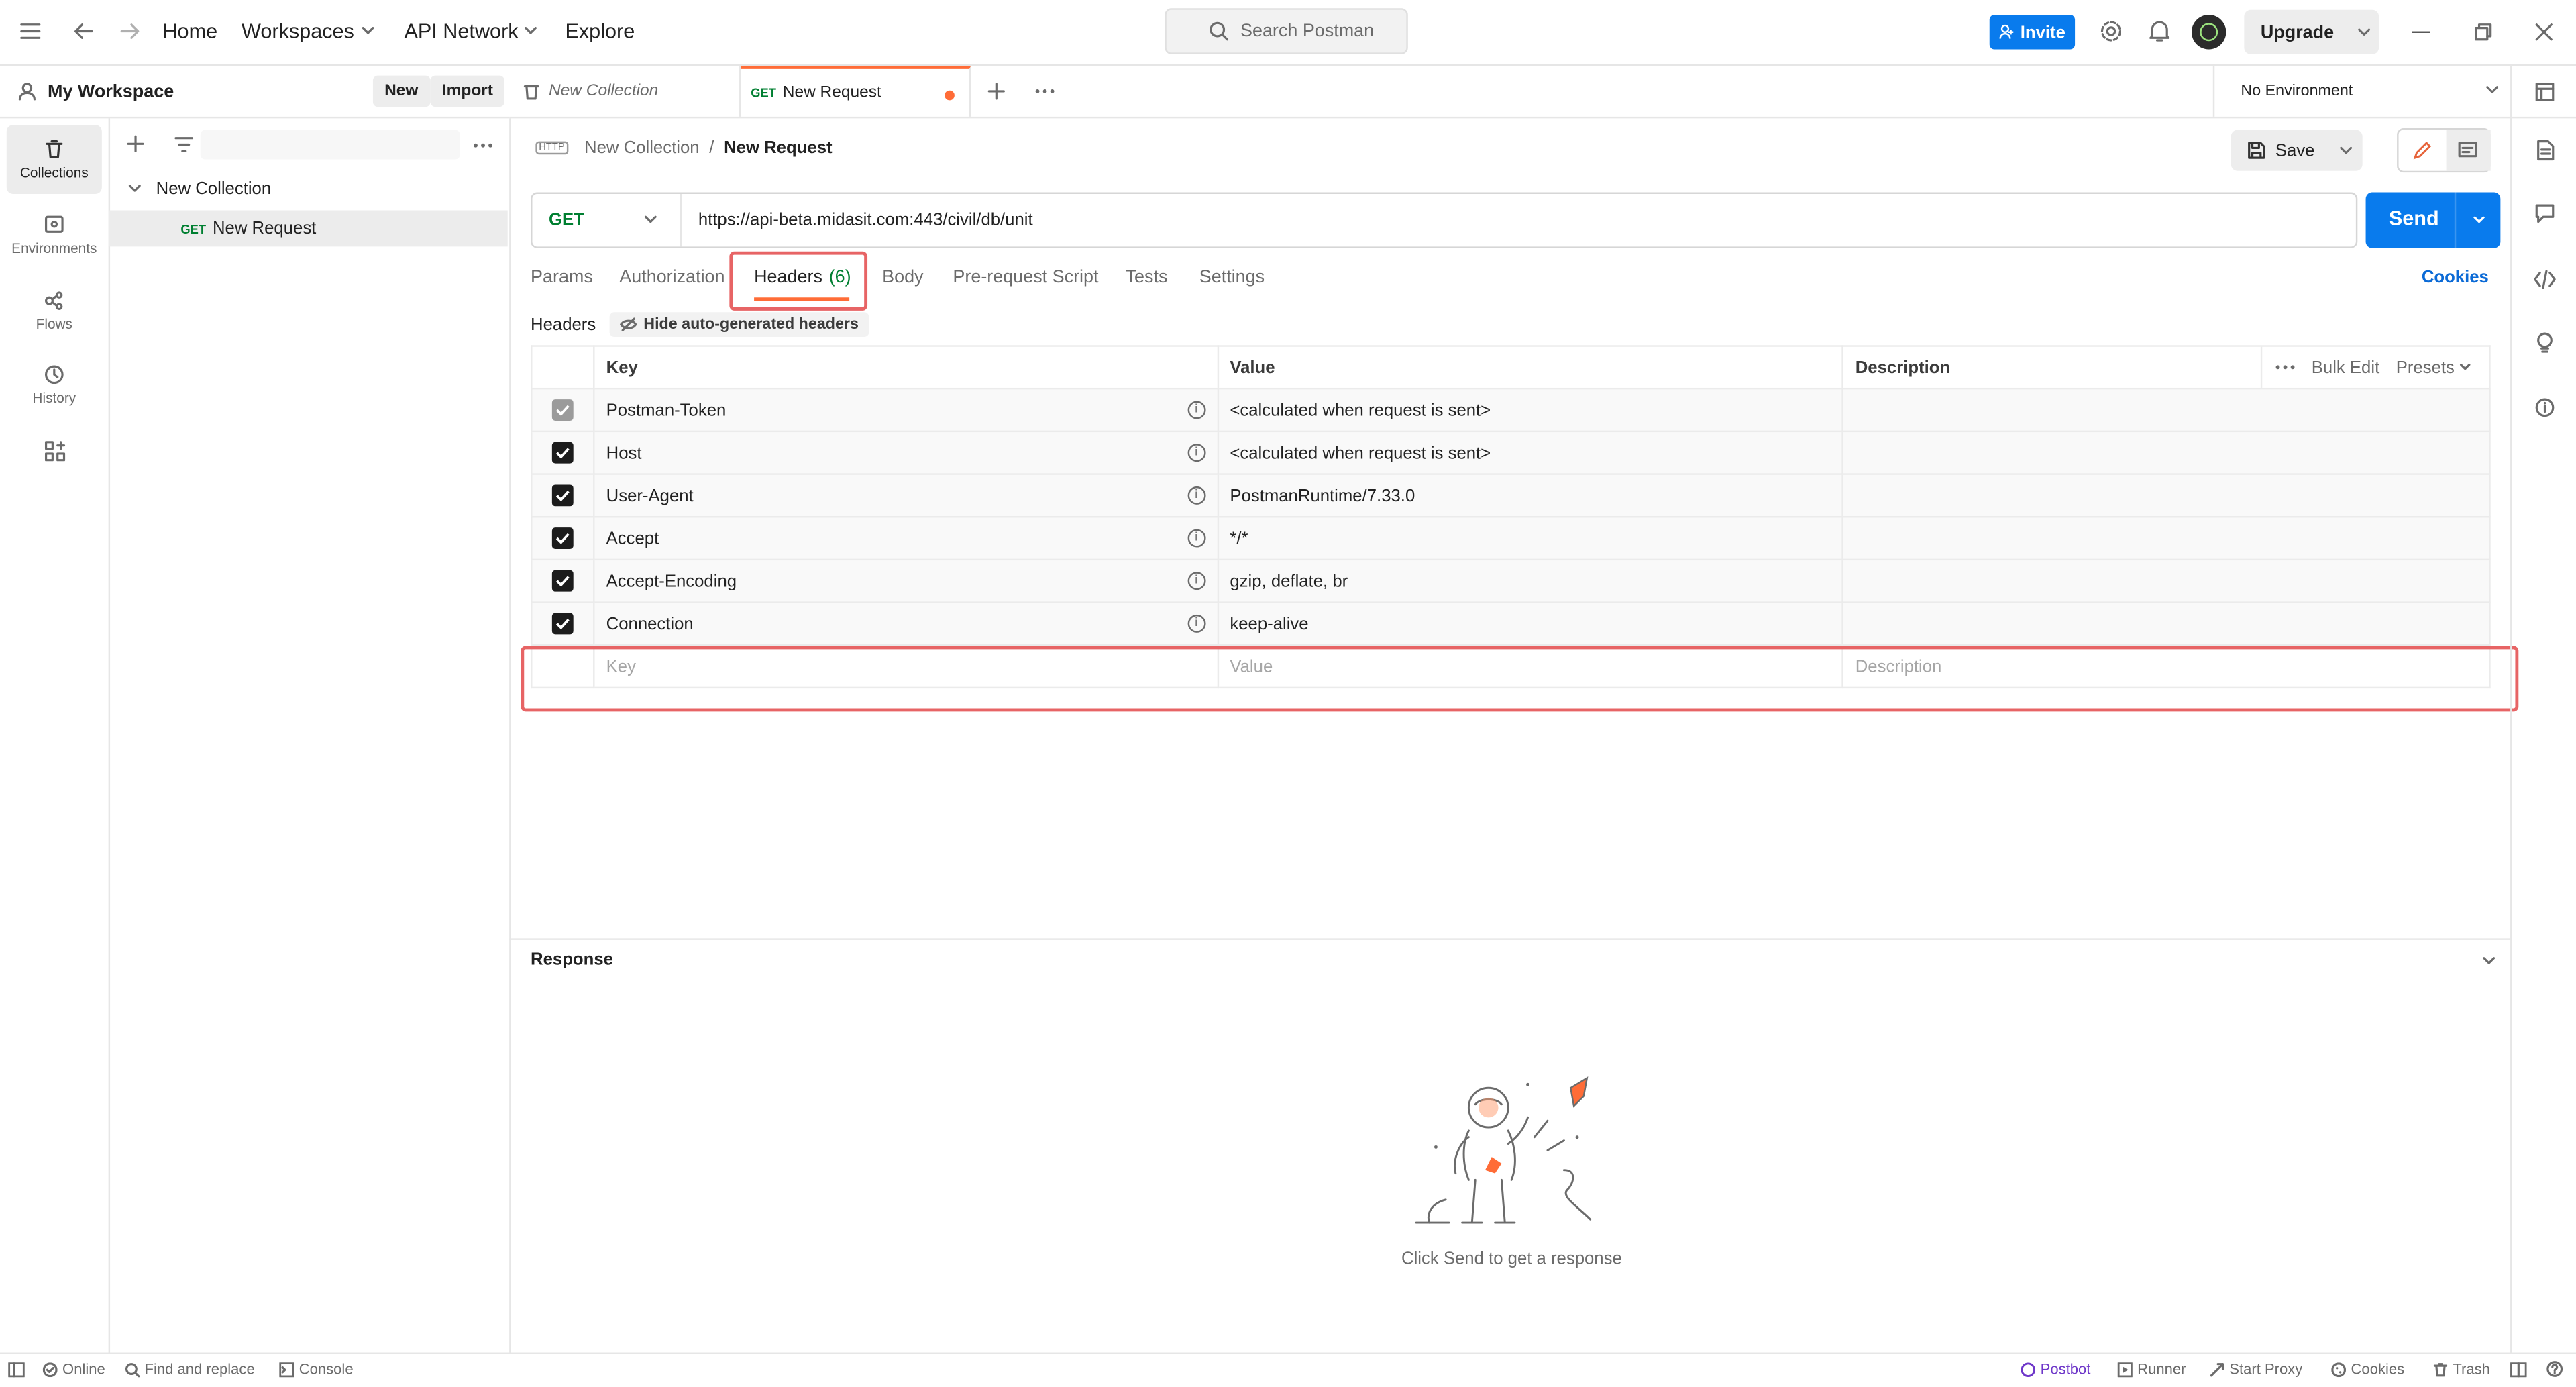  What do you see at coordinates (401, 91) in the screenshot?
I see `new-button: New` at bounding box center [401, 91].